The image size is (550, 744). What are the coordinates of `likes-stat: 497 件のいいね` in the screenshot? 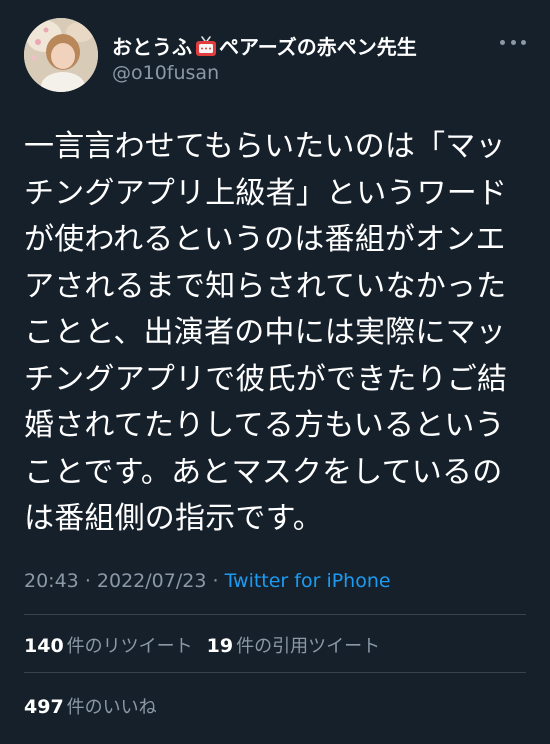 It's located at (90, 706).